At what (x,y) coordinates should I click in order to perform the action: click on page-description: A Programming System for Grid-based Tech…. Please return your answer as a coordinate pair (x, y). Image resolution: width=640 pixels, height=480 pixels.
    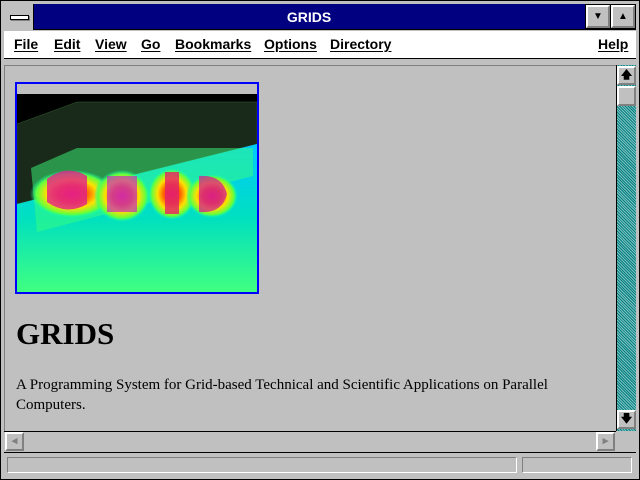
    Looking at the image, I should click on (282, 395).